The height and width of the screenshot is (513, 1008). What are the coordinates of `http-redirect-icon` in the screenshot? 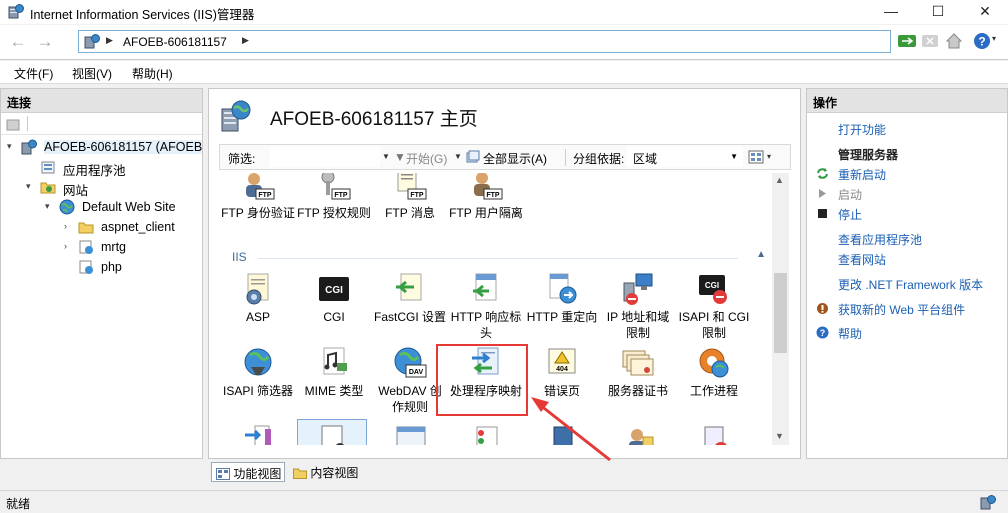 It's located at (563, 288).